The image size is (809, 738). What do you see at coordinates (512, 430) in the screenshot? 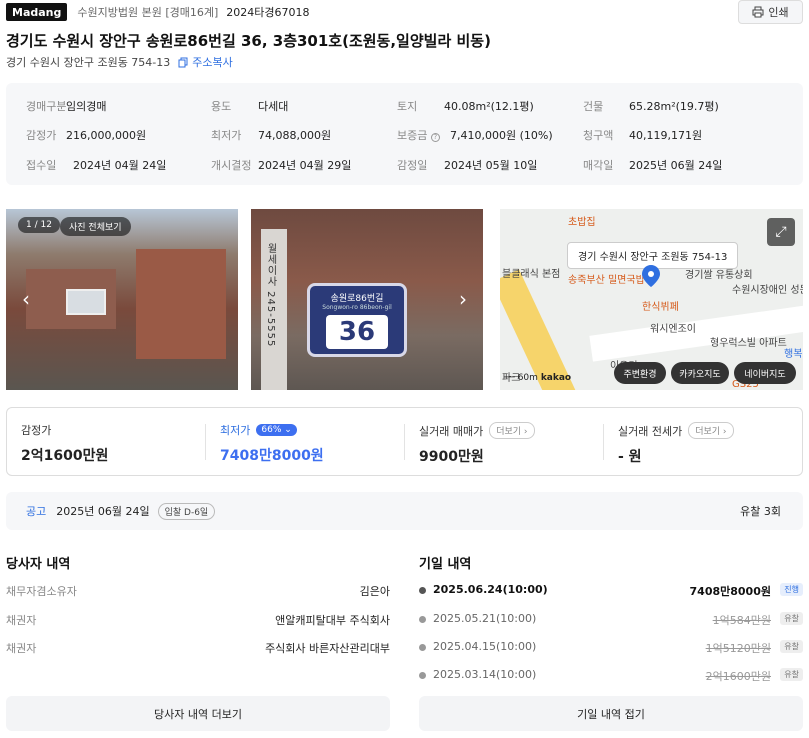
I see `real-sale-more-button: 더보기 ›` at bounding box center [512, 430].